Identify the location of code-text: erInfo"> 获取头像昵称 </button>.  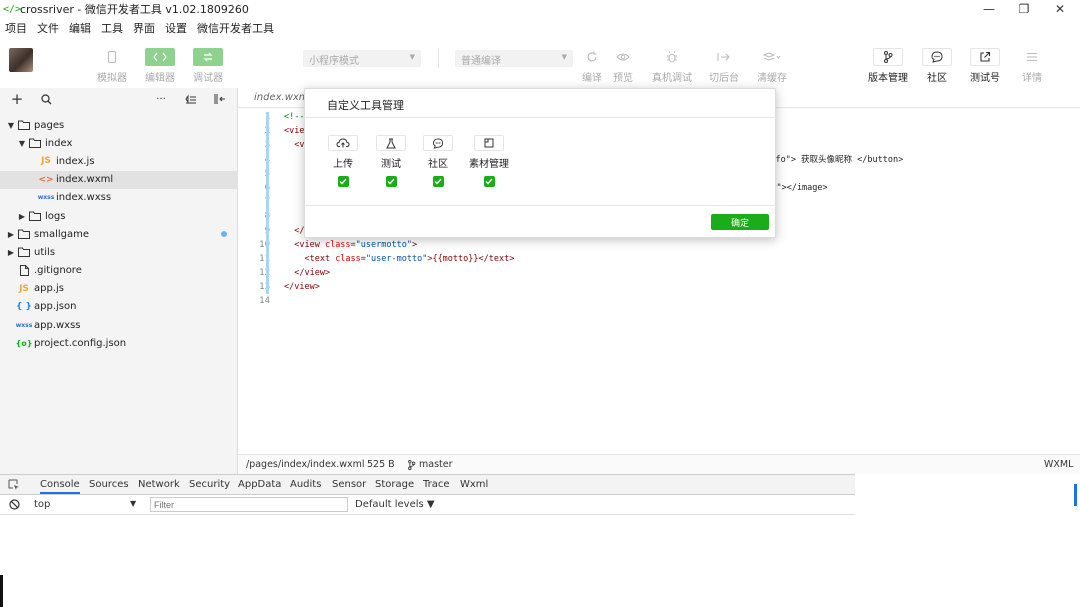
(829, 159).